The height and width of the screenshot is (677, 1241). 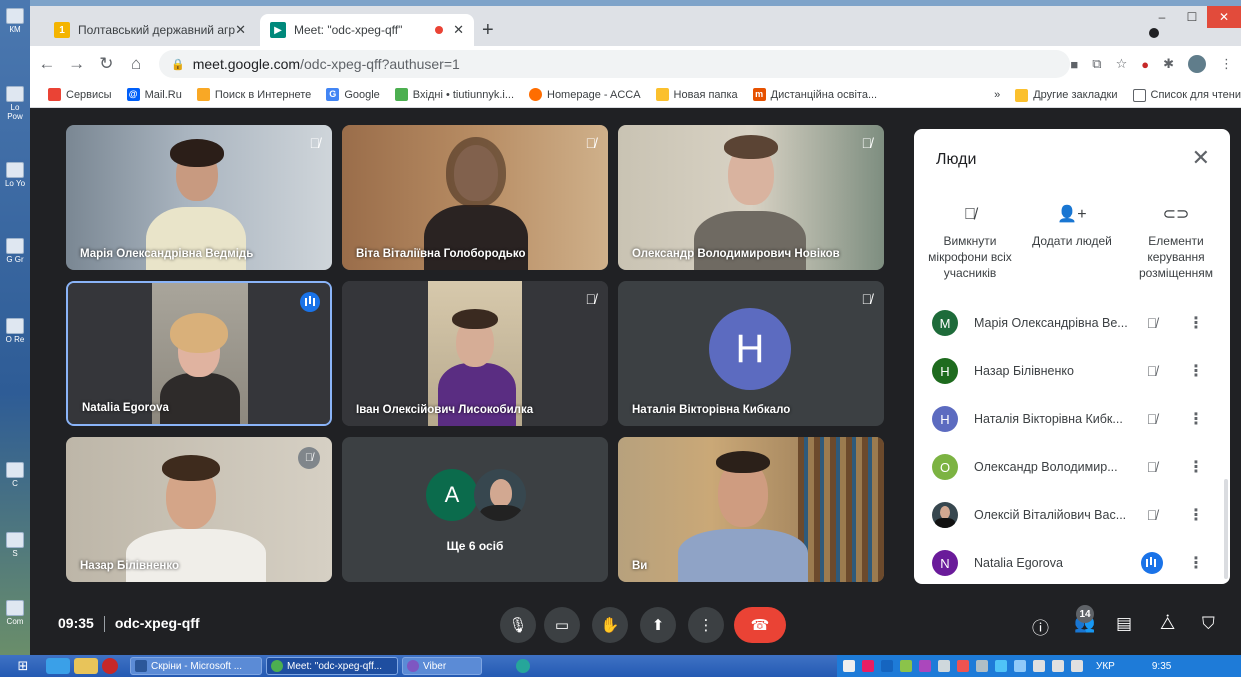 What do you see at coordinates (475, 509) in the screenshot?
I see `more-participants-tile: A Ще 6 осіб` at bounding box center [475, 509].